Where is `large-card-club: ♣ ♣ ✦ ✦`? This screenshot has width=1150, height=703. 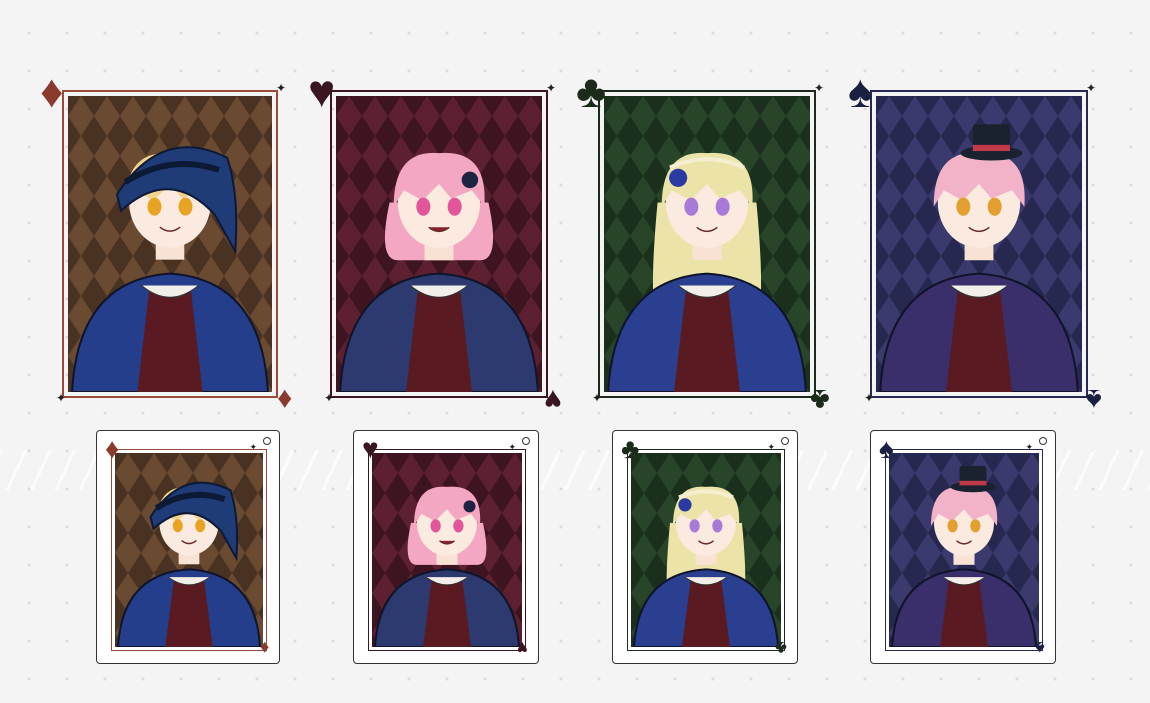
large-card-club: ♣ ♣ ✦ ✦ is located at coordinates (703, 242).